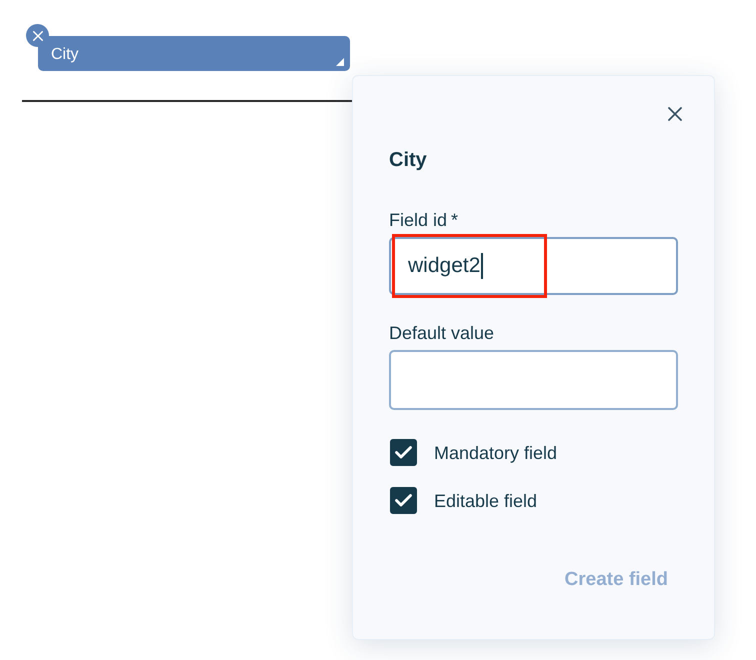 Image resolution: width=756 pixels, height=660 pixels. What do you see at coordinates (194, 53) in the screenshot?
I see `field-tag: City` at bounding box center [194, 53].